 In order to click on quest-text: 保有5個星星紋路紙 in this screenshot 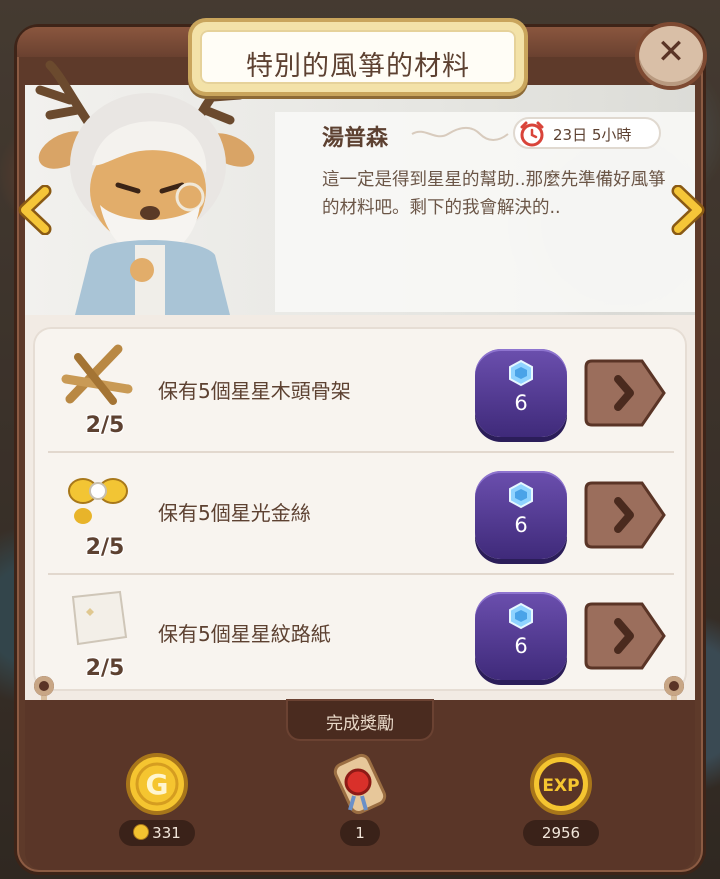, I will do `click(244, 634)`.